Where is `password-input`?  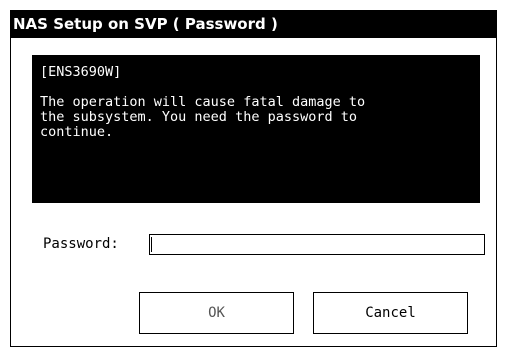
password-input is located at coordinates (317, 244).